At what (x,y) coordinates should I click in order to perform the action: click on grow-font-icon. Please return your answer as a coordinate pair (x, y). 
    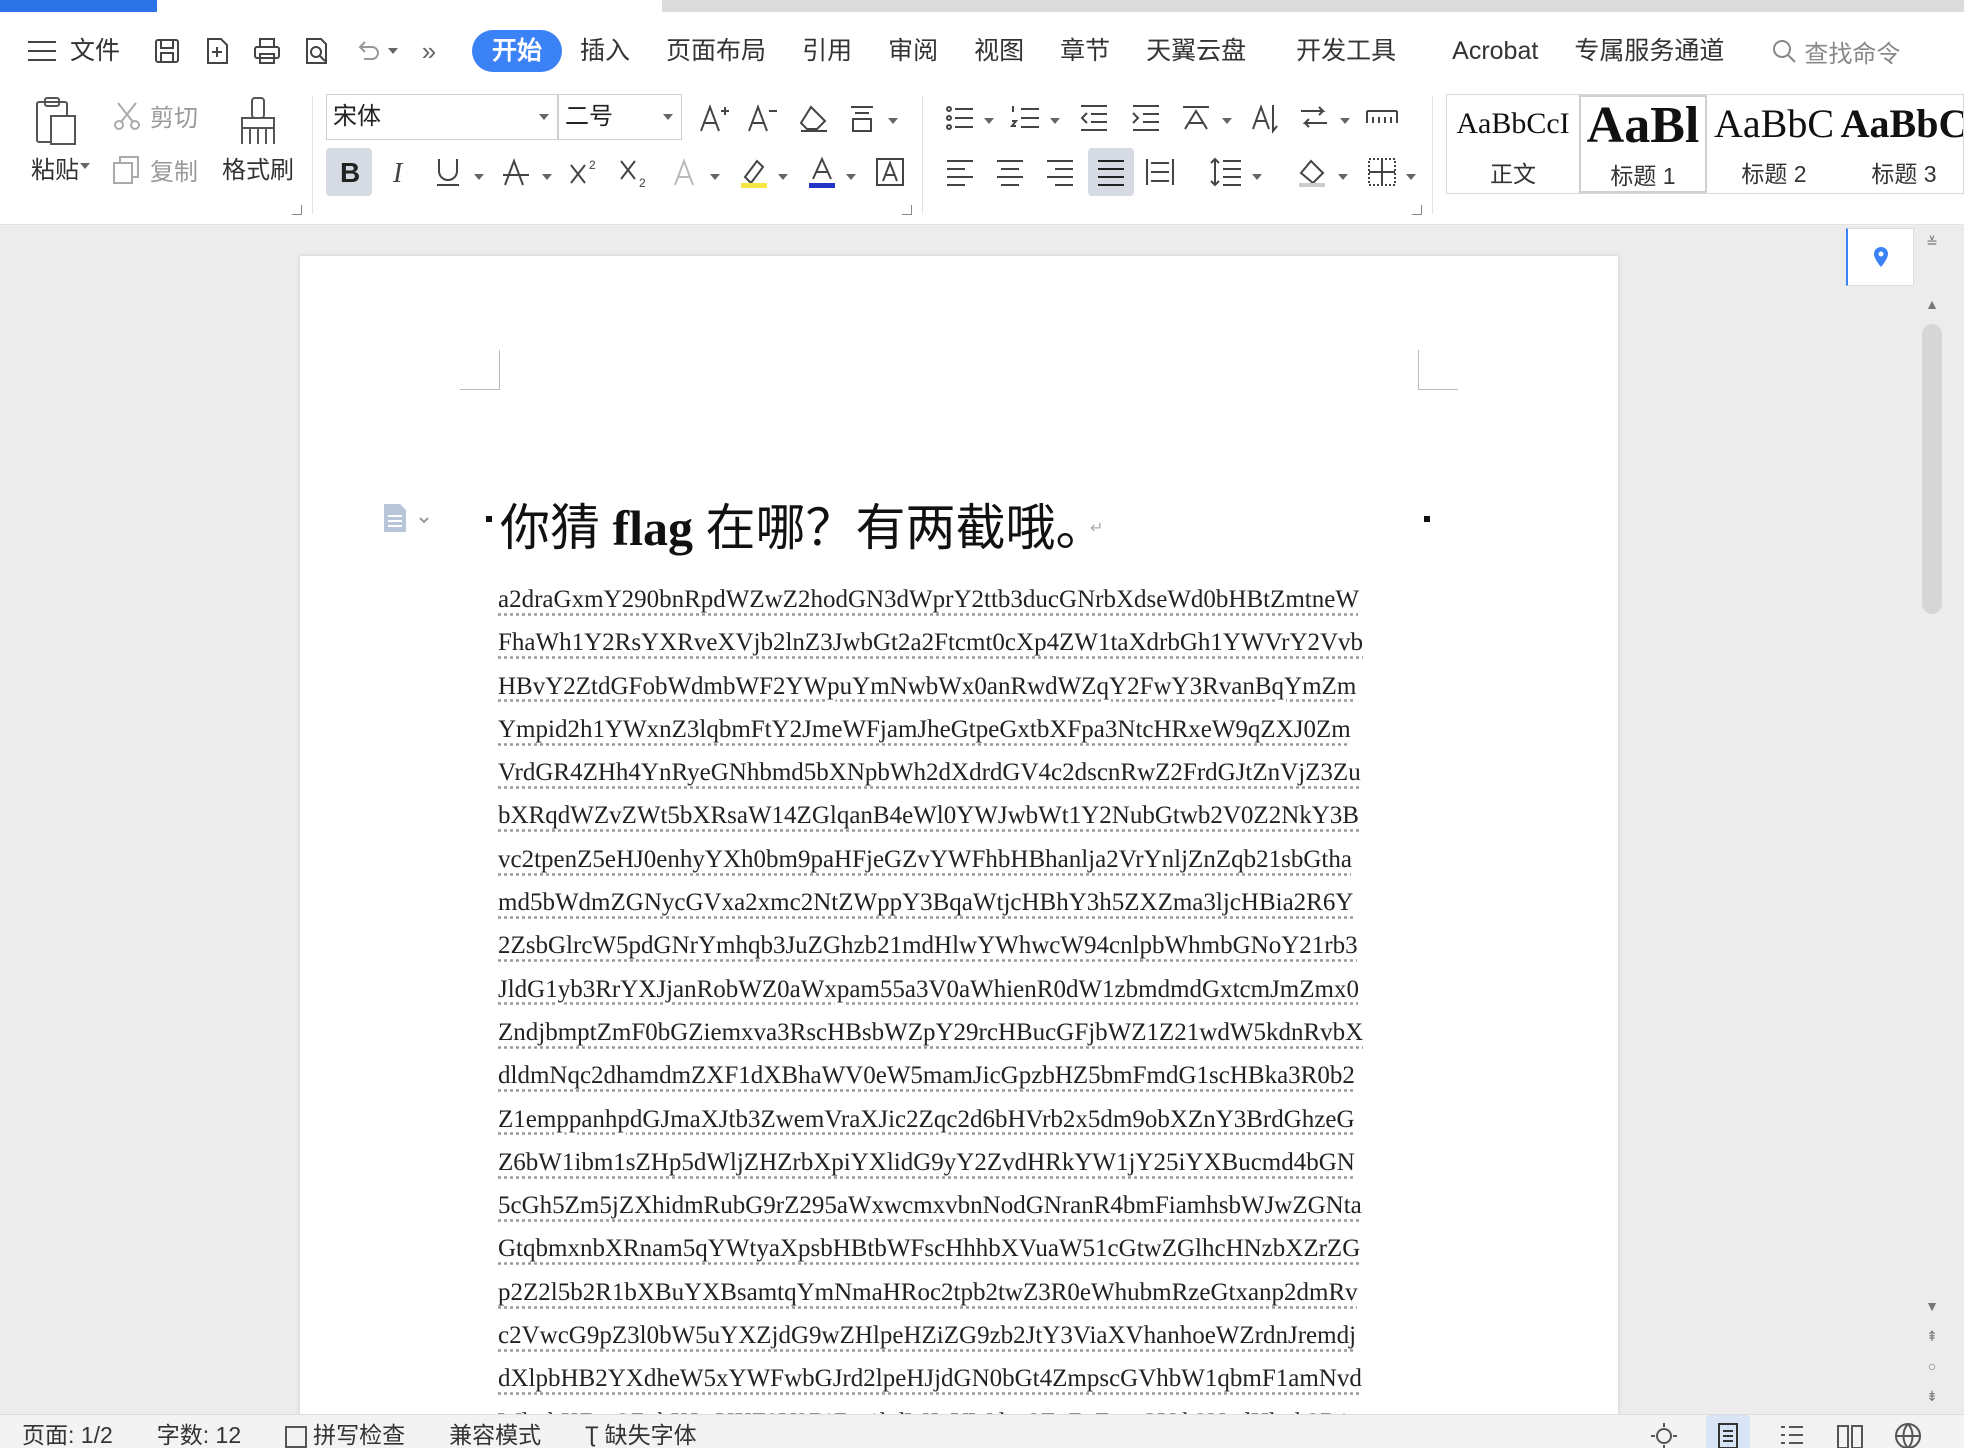
    Looking at the image, I should click on (714, 118).